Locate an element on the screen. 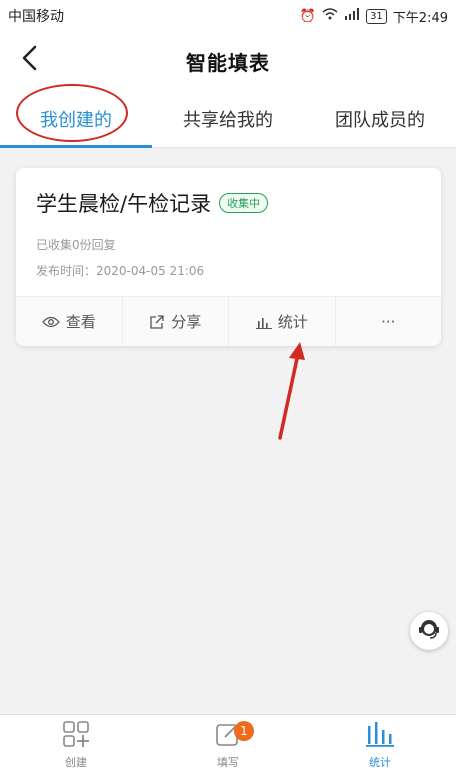 The height and width of the screenshot is (774, 456). share-label: 分享 is located at coordinates (186, 322).